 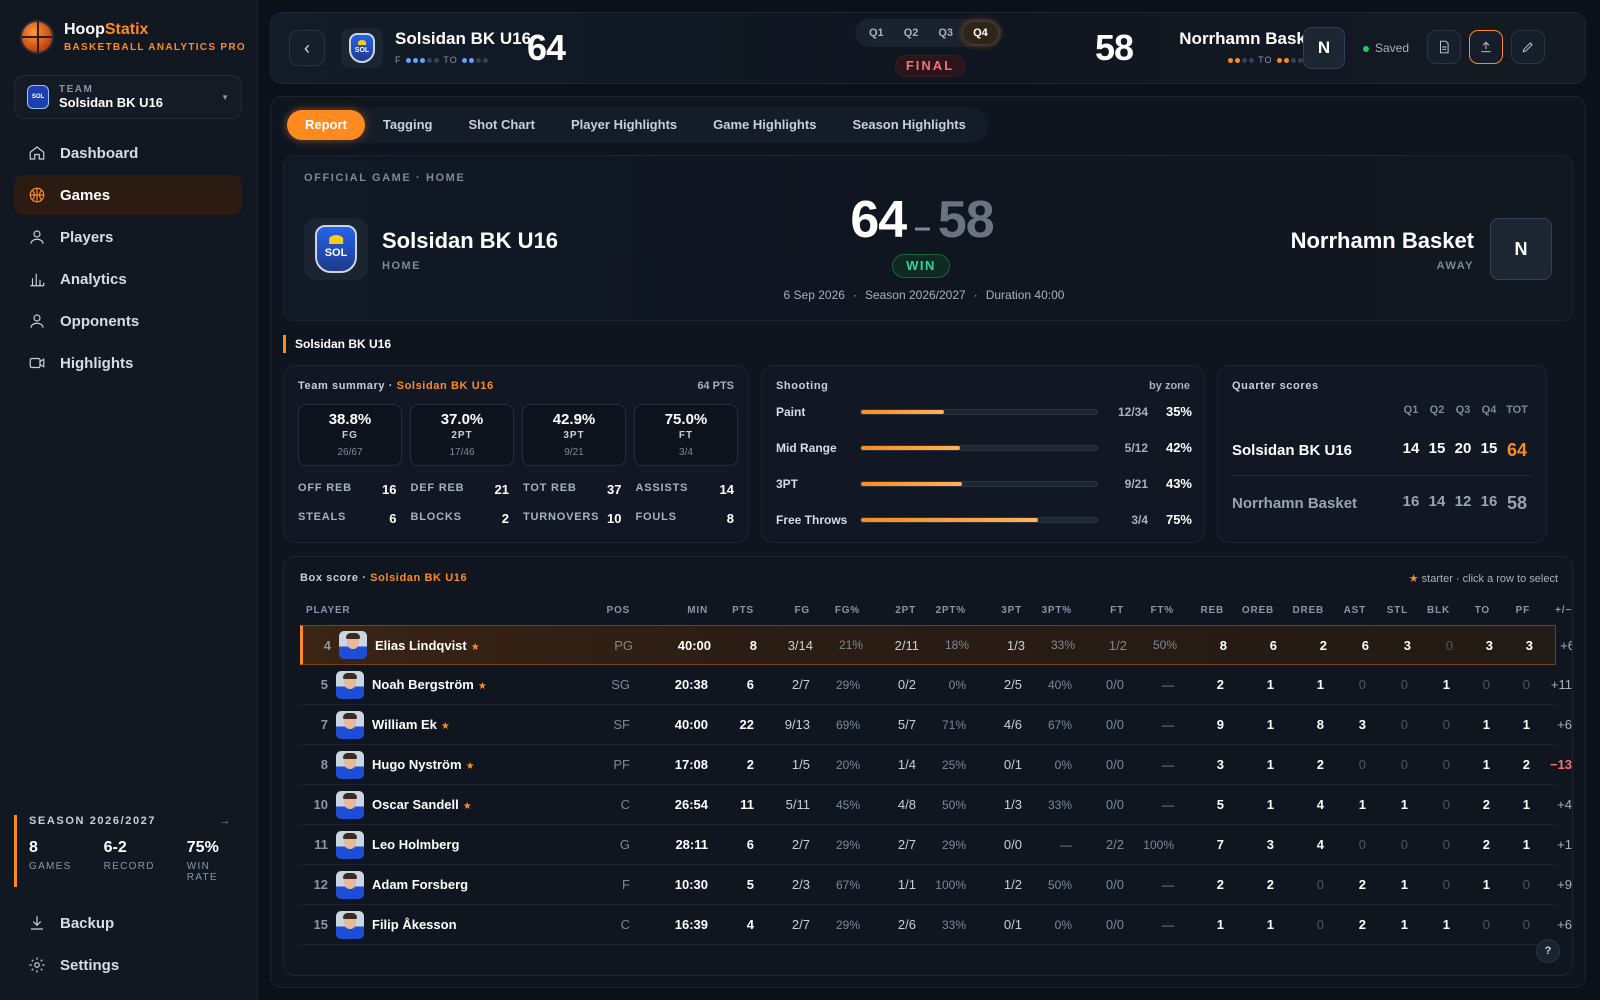 What do you see at coordinates (1528, 47) in the screenshot?
I see `edit-button` at bounding box center [1528, 47].